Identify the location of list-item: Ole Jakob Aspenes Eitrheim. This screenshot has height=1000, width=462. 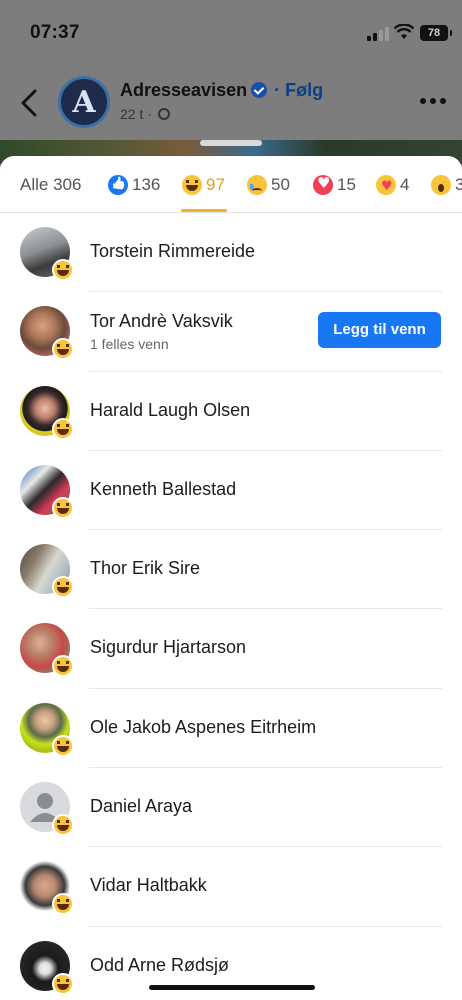
(231, 729).